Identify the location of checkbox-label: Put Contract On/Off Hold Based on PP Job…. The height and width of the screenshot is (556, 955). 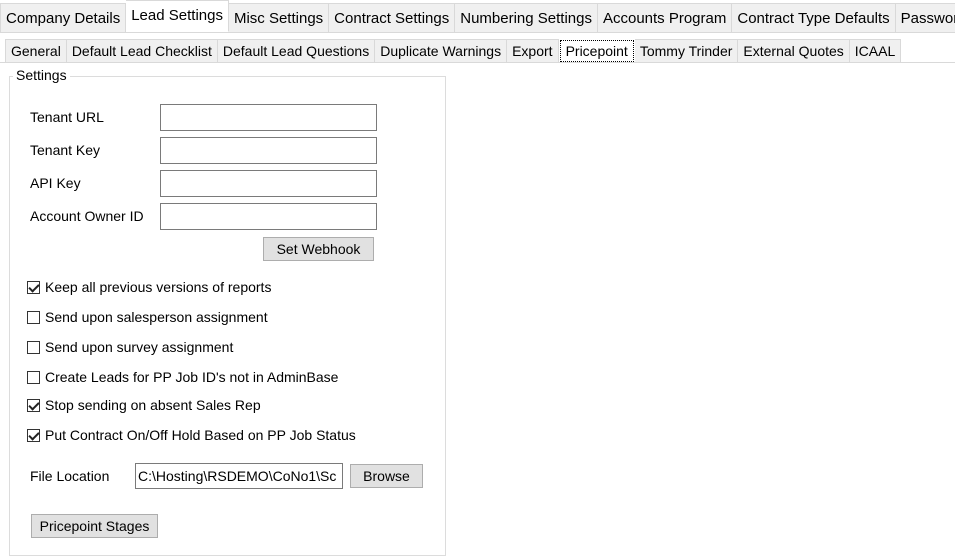
(200, 435).